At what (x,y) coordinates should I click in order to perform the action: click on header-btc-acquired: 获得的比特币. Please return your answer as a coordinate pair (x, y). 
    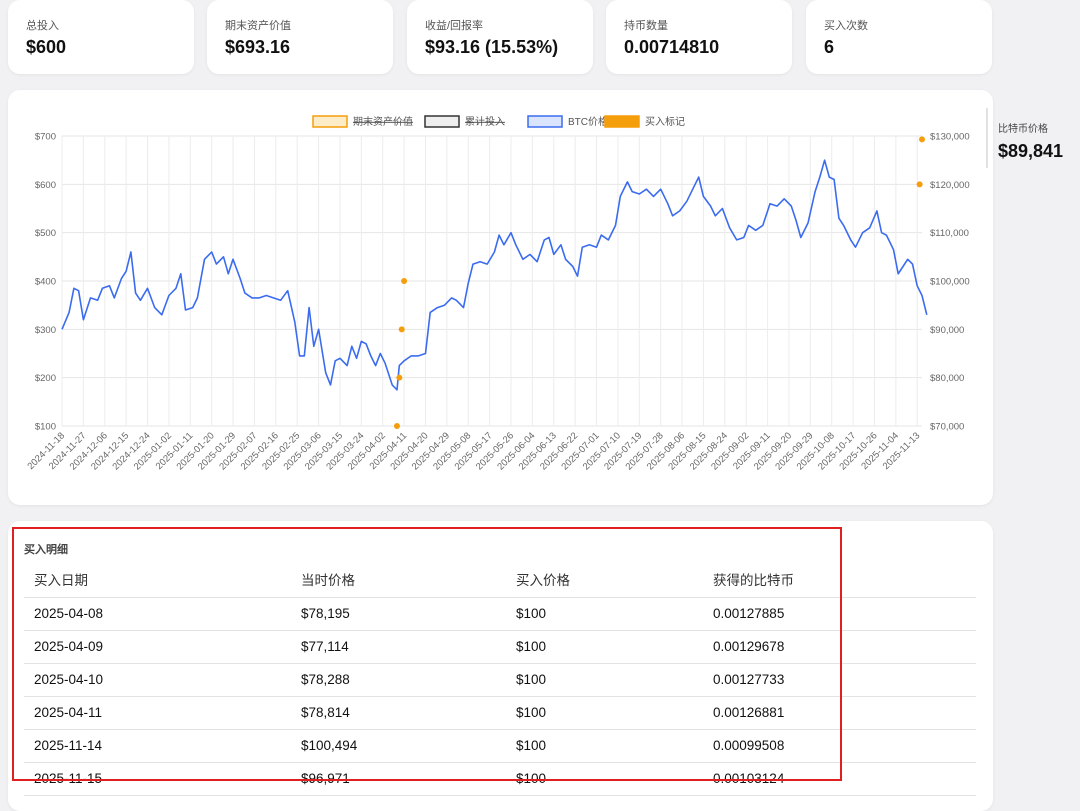
    Looking at the image, I should click on (753, 581).